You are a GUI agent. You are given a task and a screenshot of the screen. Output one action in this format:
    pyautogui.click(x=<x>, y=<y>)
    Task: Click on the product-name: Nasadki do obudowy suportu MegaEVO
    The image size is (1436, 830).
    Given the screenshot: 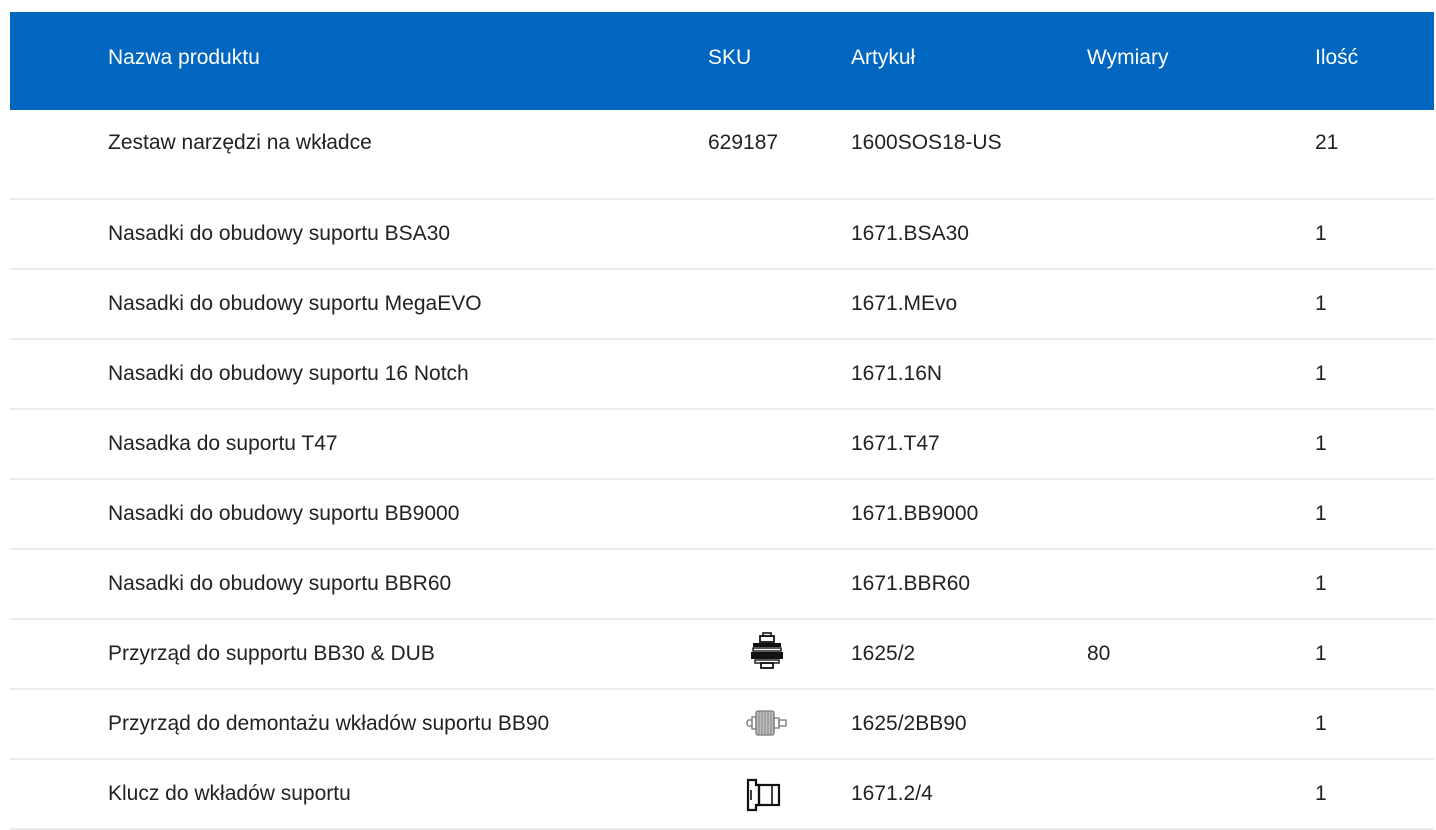 What is the action you would take?
    pyautogui.click(x=295, y=303)
    